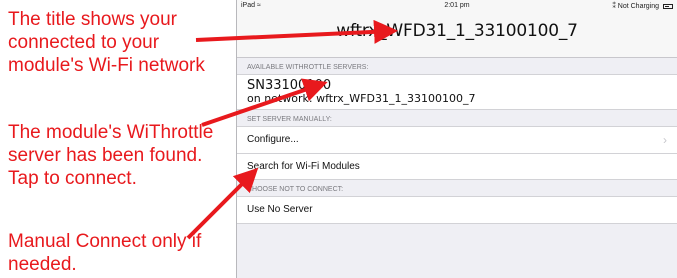  I want to click on navigation-bar: wftrx_WFD31_1_33100100_7, so click(457, 35).